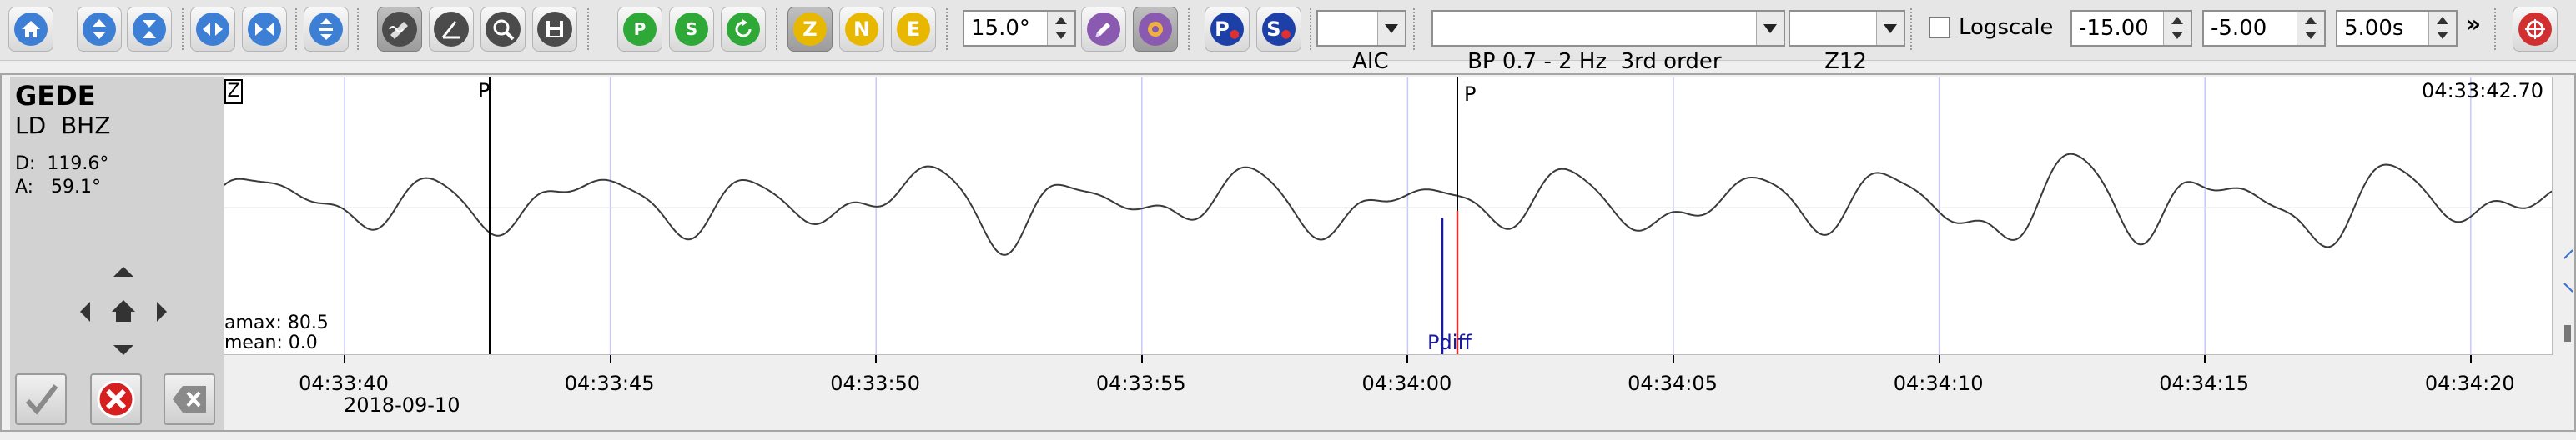  I want to click on pick-p-button: P, so click(639, 29).